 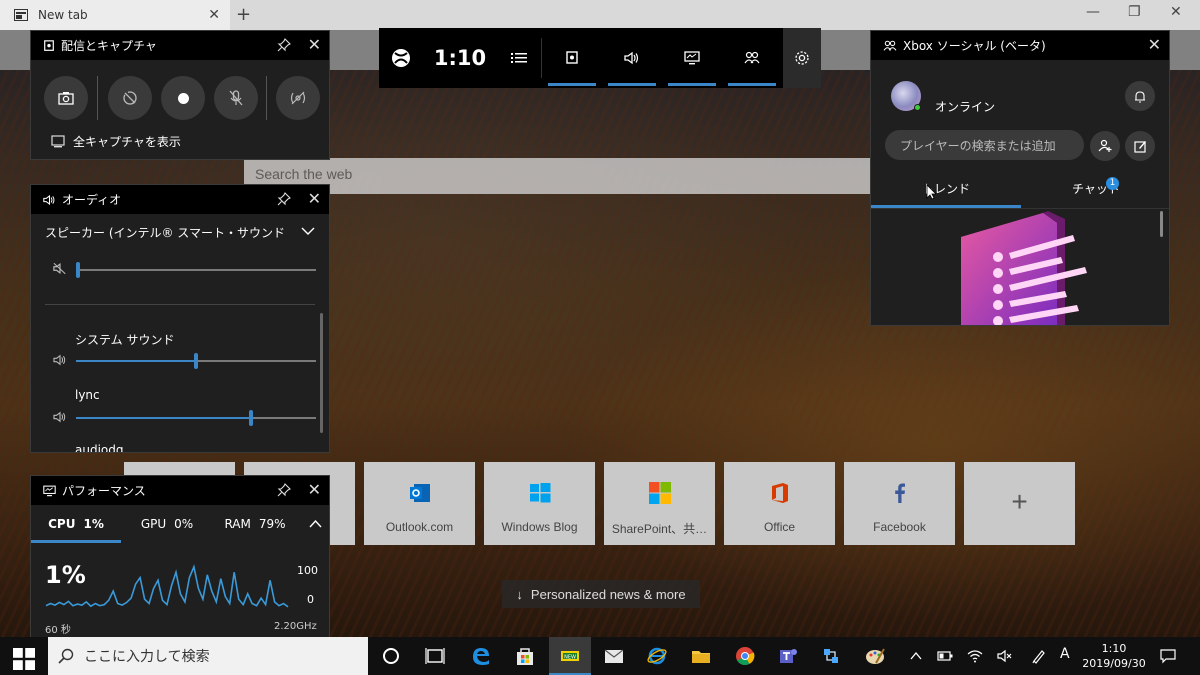 What do you see at coordinates (1065, 654) in the screenshot?
I see `input-language-icon: A` at bounding box center [1065, 654].